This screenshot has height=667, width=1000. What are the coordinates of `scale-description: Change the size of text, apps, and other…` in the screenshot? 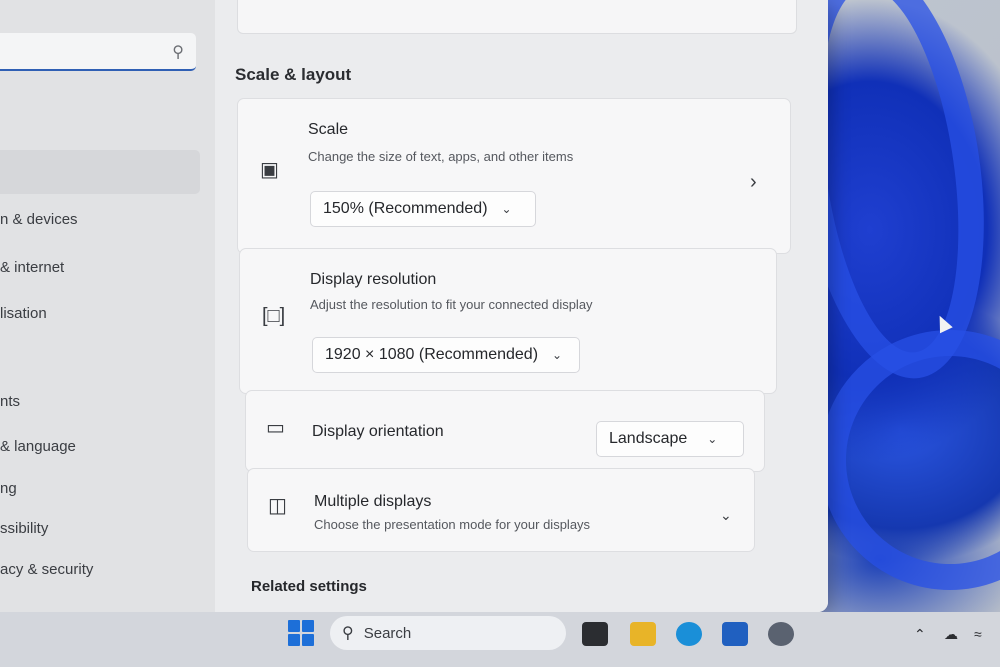 It's located at (441, 156).